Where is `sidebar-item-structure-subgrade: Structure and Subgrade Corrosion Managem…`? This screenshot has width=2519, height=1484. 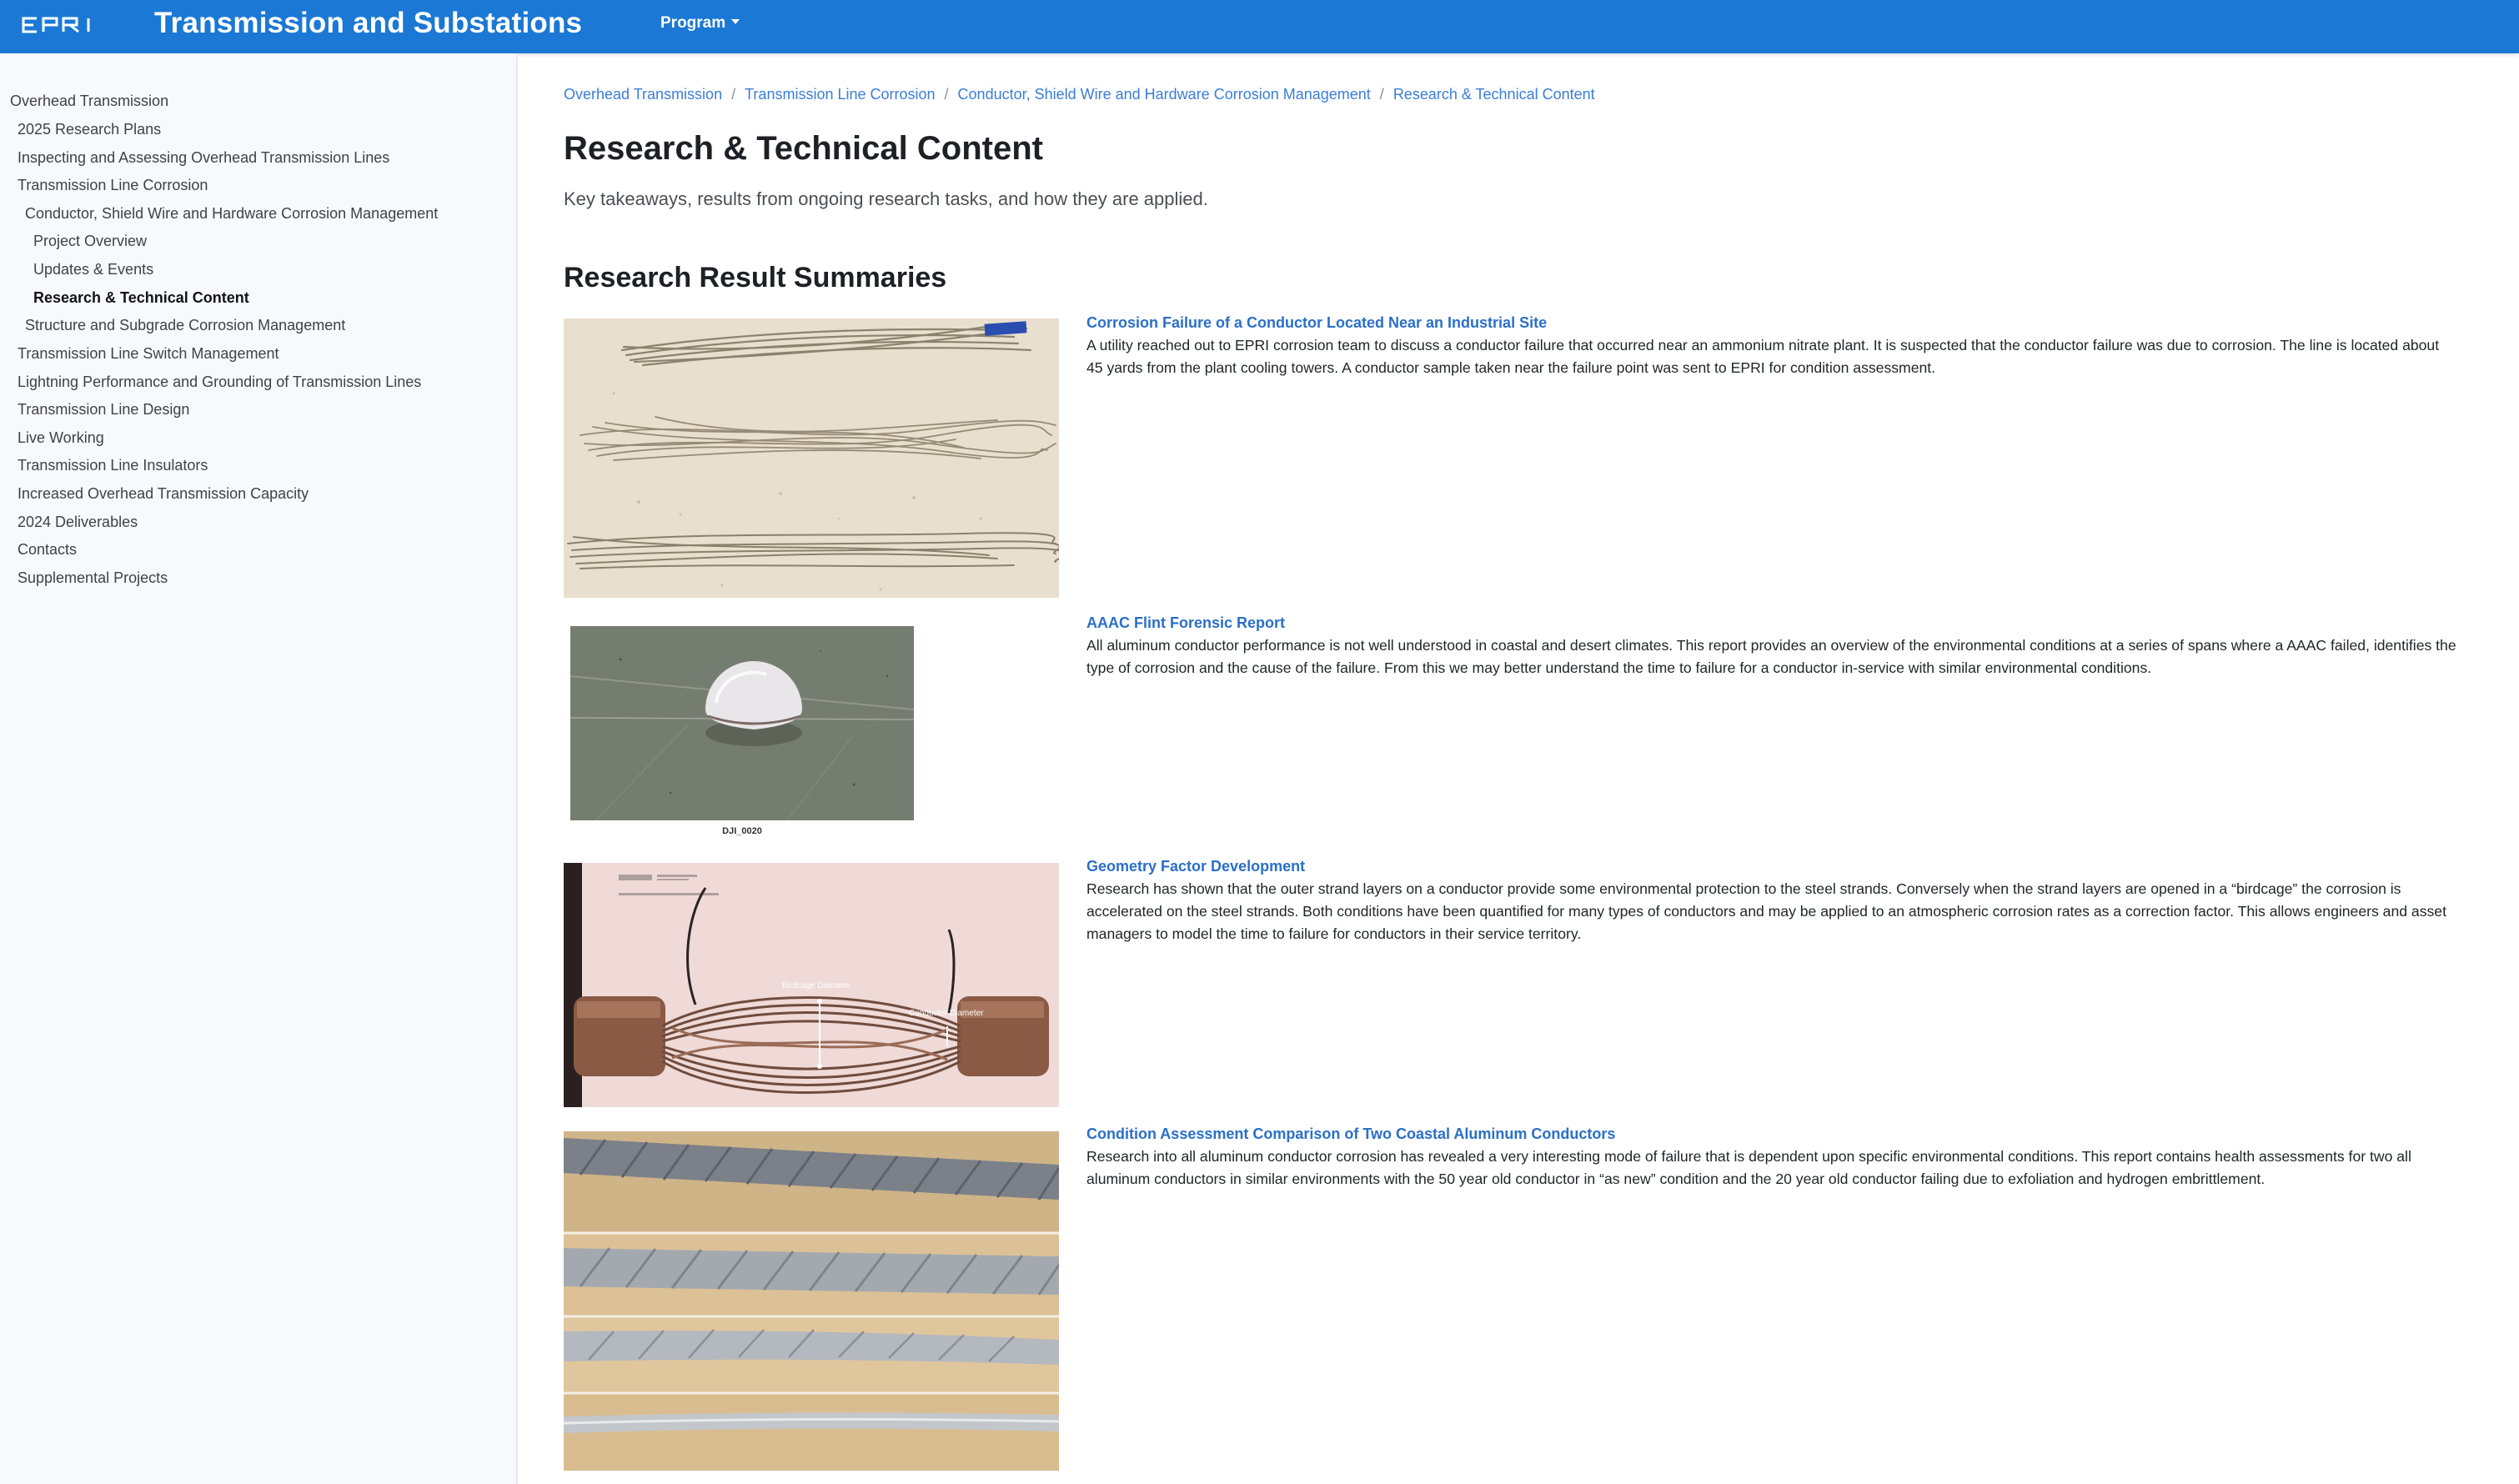
sidebar-item-structure-subgrade: Structure and Subgrade Corrosion Managem… is located at coordinates (185, 325).